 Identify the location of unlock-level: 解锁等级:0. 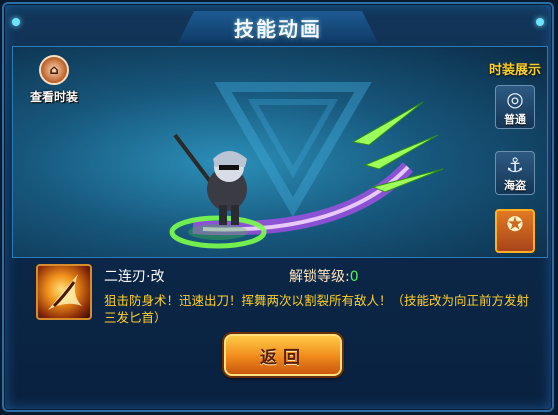
(324, 276).